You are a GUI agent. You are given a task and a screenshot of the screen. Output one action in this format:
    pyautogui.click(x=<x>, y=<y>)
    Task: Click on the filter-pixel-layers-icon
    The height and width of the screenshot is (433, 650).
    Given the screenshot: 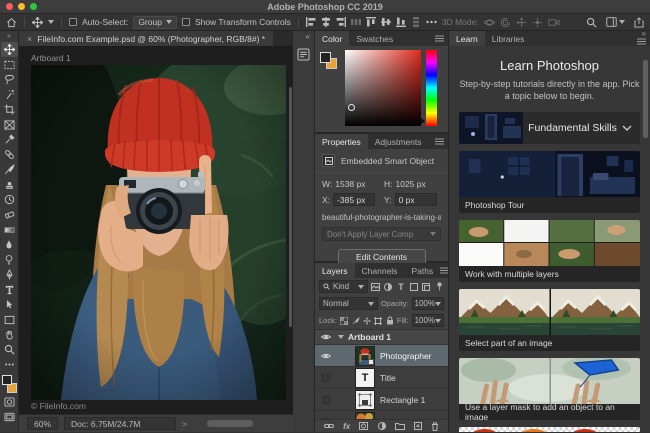 What is the action you would take?
    pyautogui.click(x=376, y=286)
    